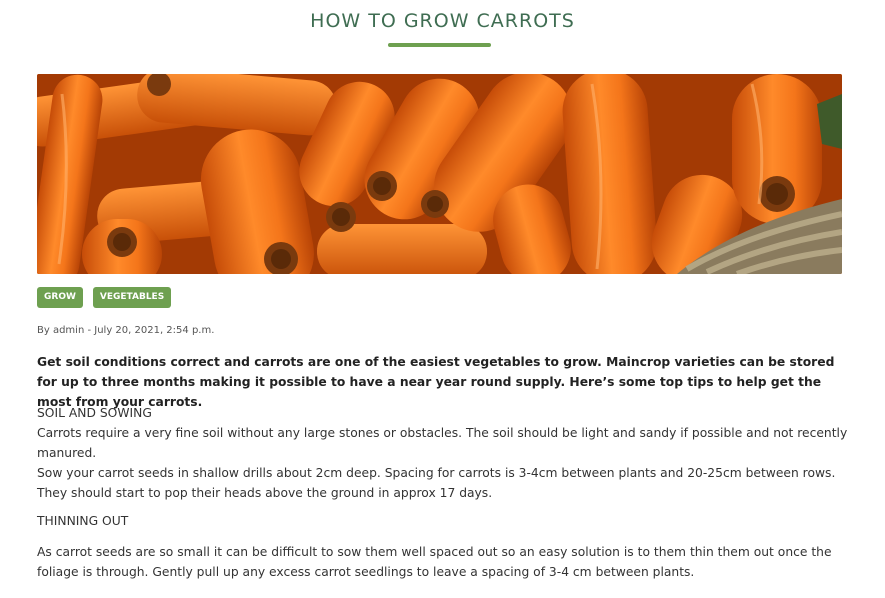 This screenshot has height=598, width=885. I want to click on tag-list: GROW VEGETABLES, so click(104, 297).